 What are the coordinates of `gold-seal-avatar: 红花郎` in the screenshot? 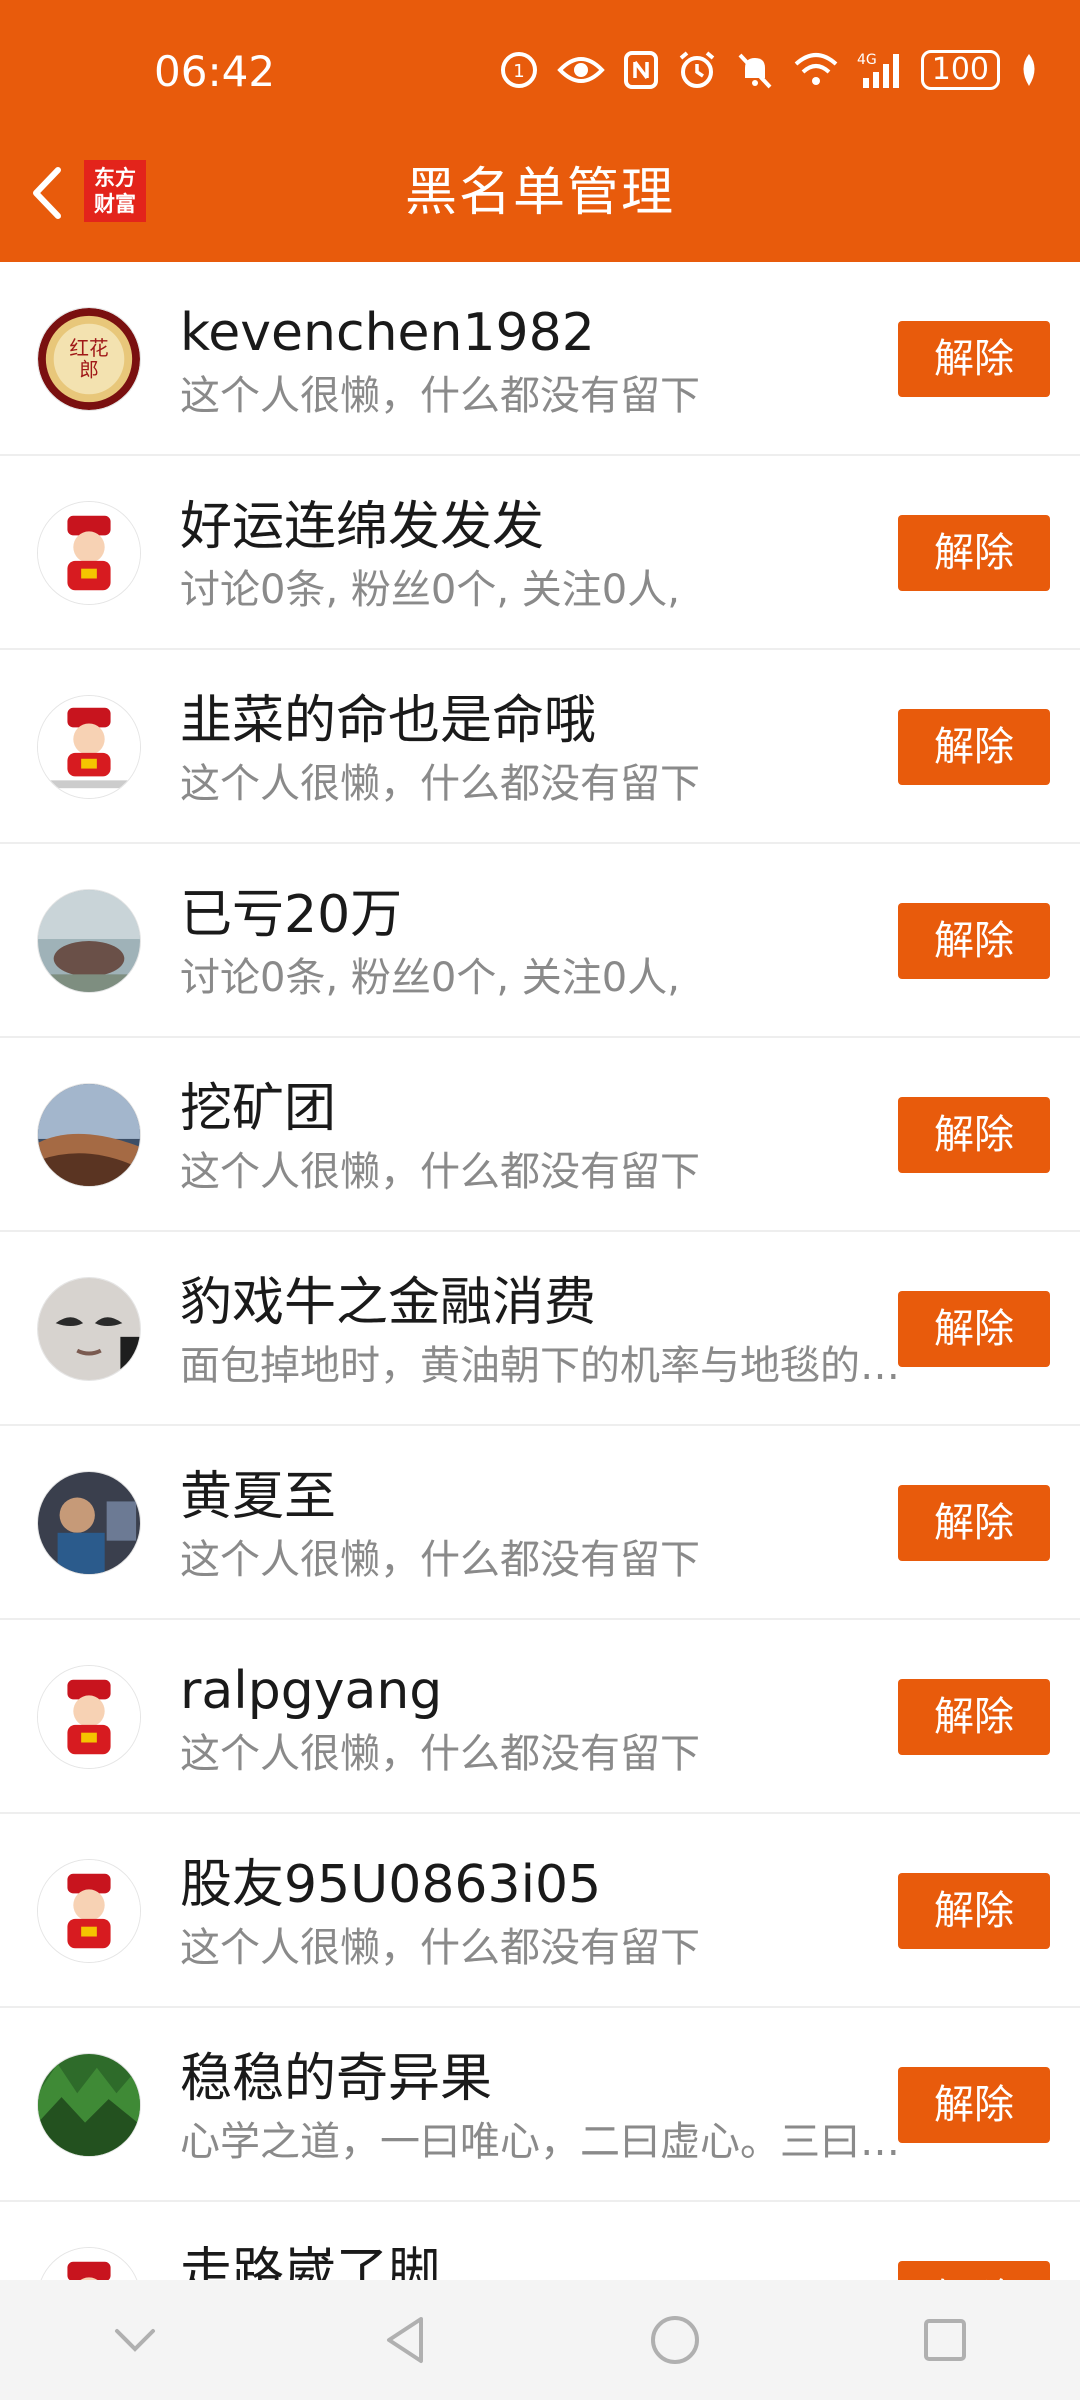 It's located at (89, 359).